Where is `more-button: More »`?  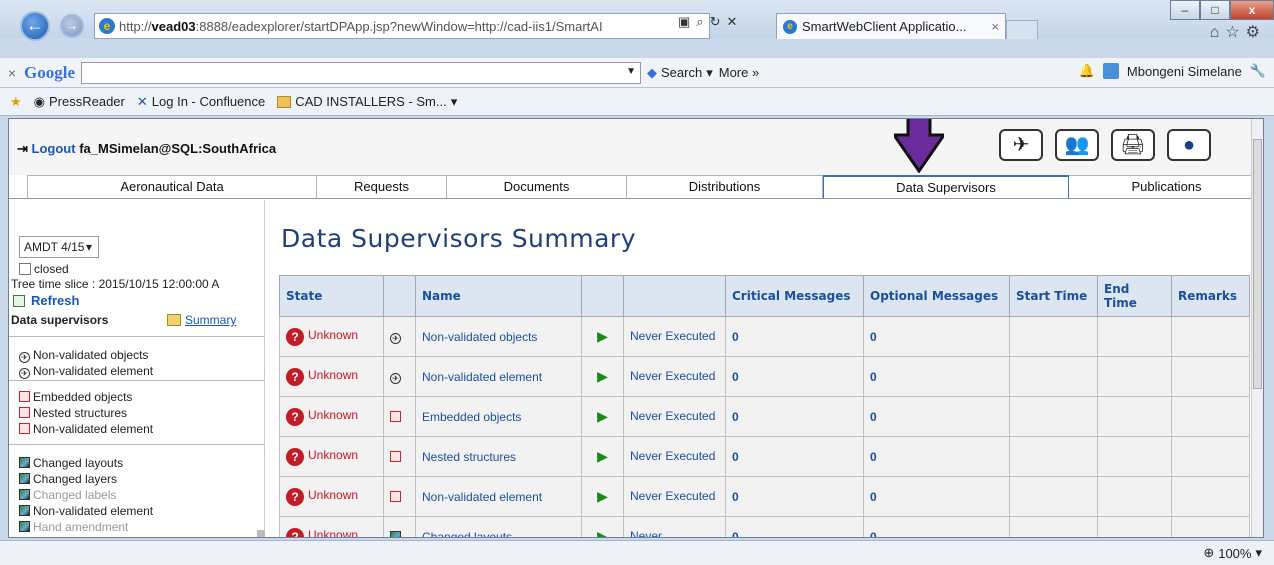 more-button: More » is located at coordinates (739, 72).